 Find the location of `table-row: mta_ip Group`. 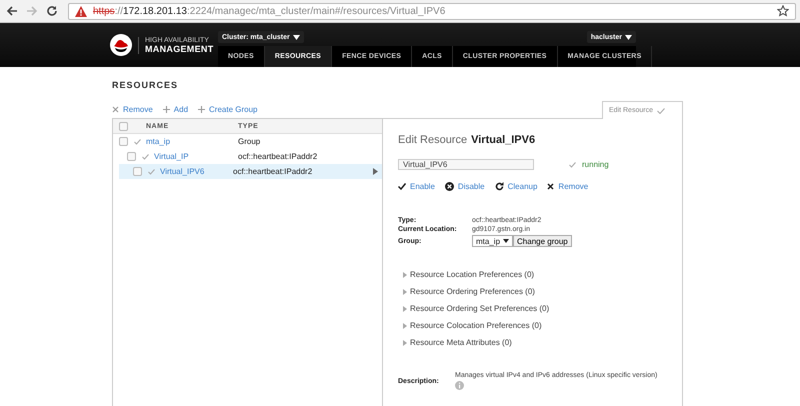

table-row: mta_ip Group is located at coordinates (247, 141).